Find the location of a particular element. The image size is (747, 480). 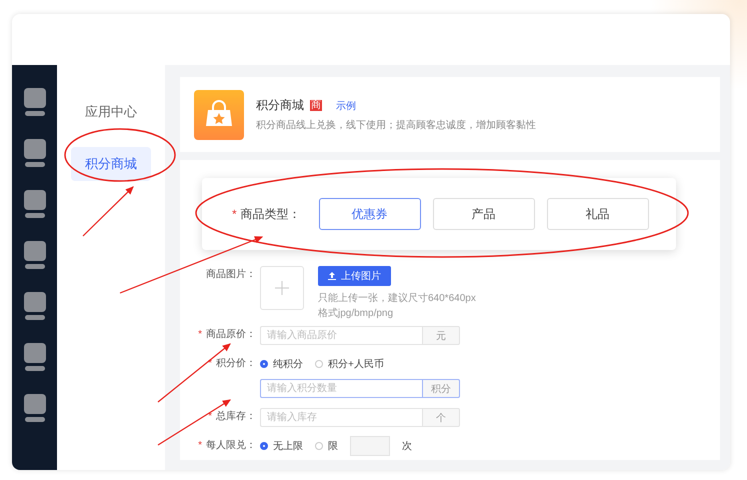

upload-icon is located at coordinates (332, 276).